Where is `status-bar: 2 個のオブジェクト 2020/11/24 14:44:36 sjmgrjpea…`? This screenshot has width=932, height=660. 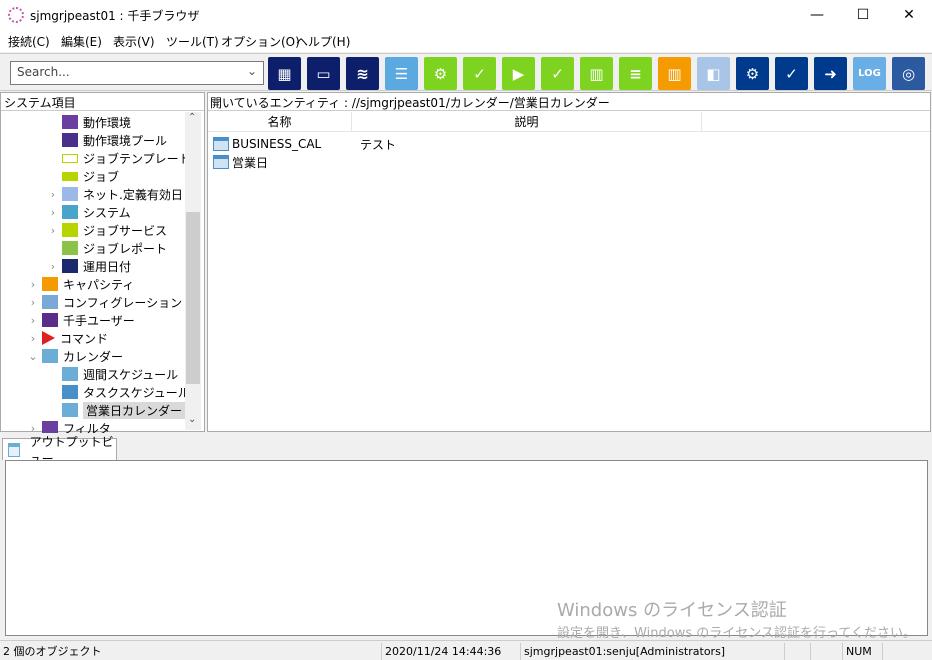
status-bar: 2 個のオブジェクト 2020/11/24 14:44:36 sjmgrjpea… is located at coordinates (466, 650).